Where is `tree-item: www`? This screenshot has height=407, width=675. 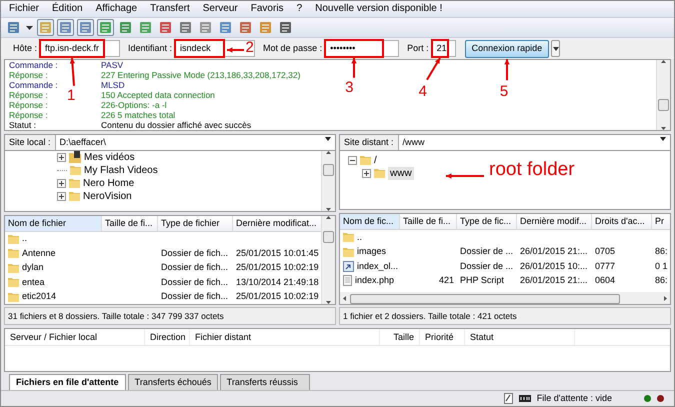 tree-item: www is located at coordinates (401, 173).